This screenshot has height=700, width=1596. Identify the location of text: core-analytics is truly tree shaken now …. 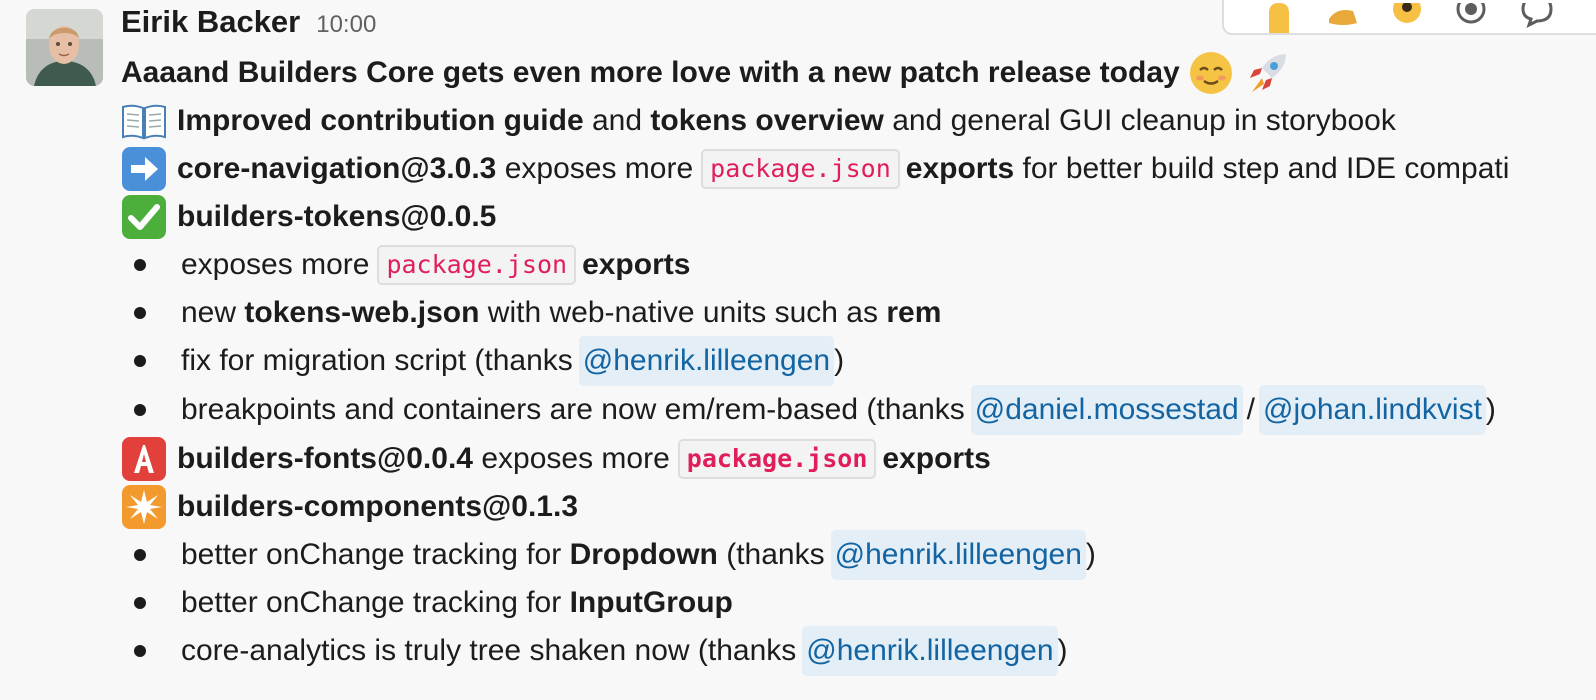
(489, 650).